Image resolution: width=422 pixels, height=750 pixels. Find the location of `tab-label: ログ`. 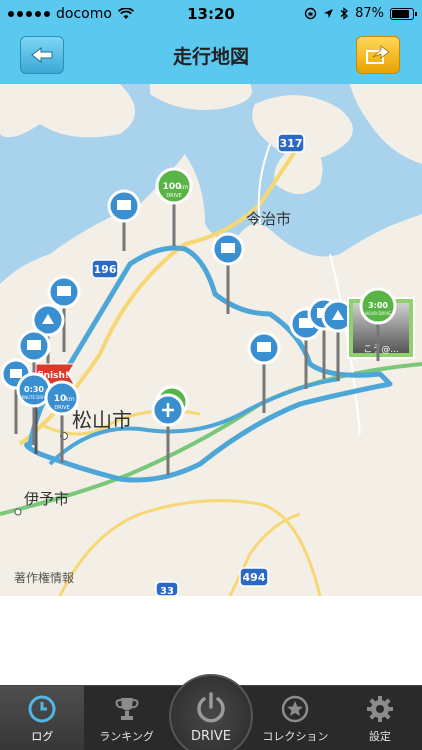

tab-label: ログ is located at coordinates (42, 736).